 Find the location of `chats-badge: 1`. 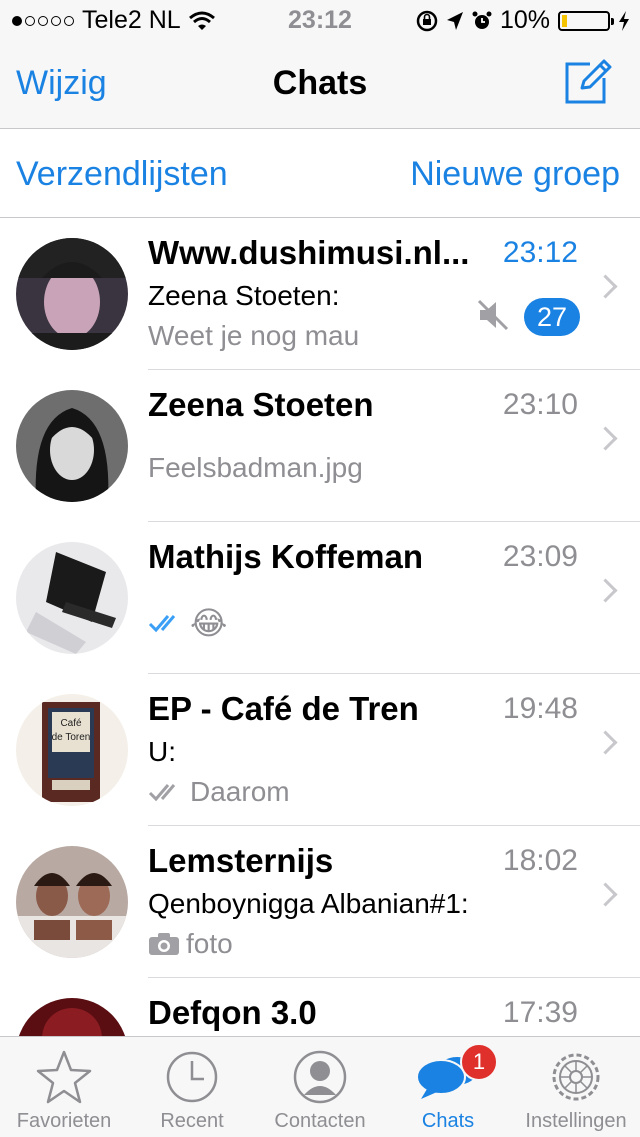

chats-badge: 1 is located at coordinates (479, 1062).